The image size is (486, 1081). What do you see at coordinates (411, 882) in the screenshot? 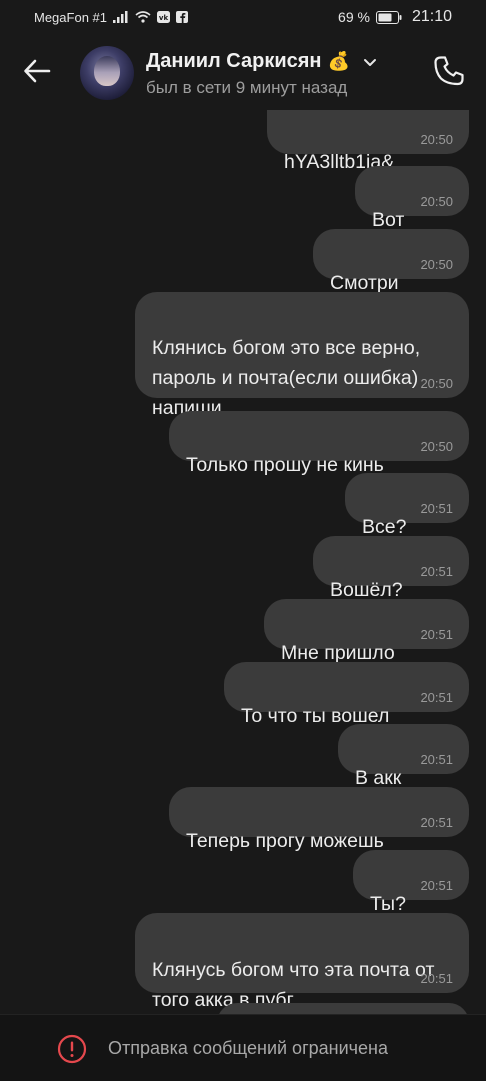
I see `message-bubble: Ты? 20:51` at bounding box center [411, 882].